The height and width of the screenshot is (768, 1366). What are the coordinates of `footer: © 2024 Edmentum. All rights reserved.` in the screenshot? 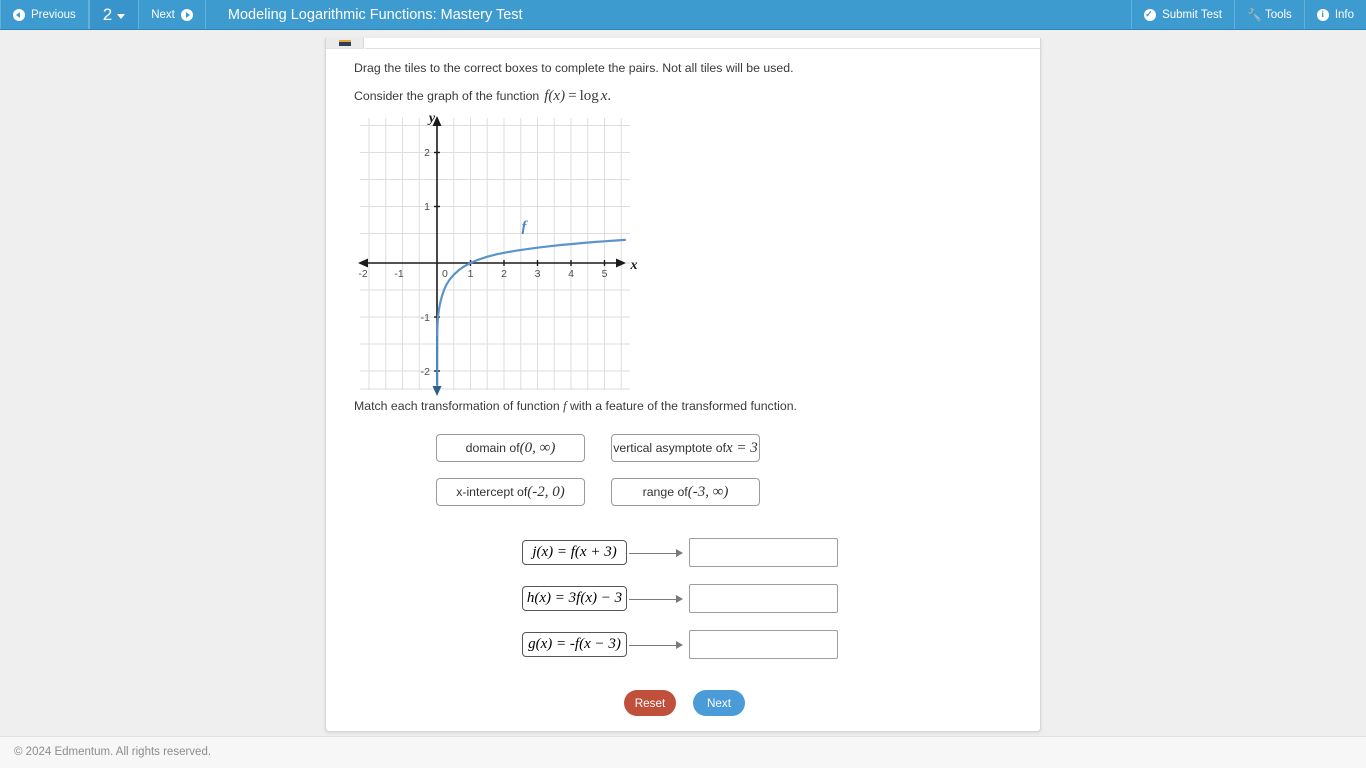 It's located at (683, 752).